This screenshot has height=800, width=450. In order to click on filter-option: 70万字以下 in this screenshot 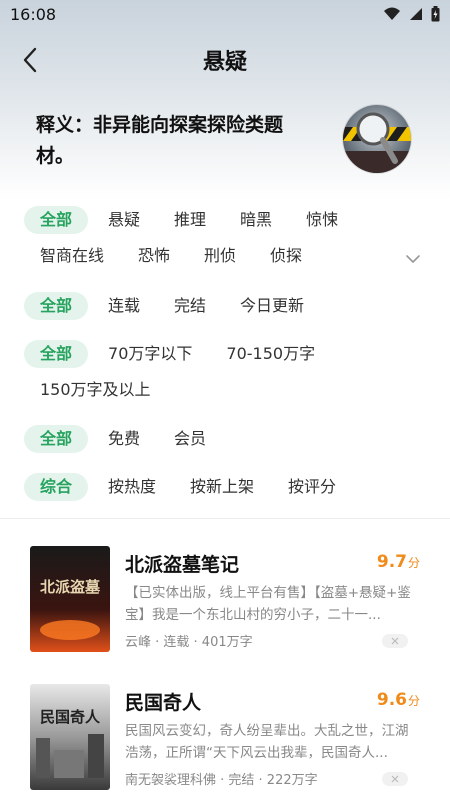, I will do `click(150, 354)`.